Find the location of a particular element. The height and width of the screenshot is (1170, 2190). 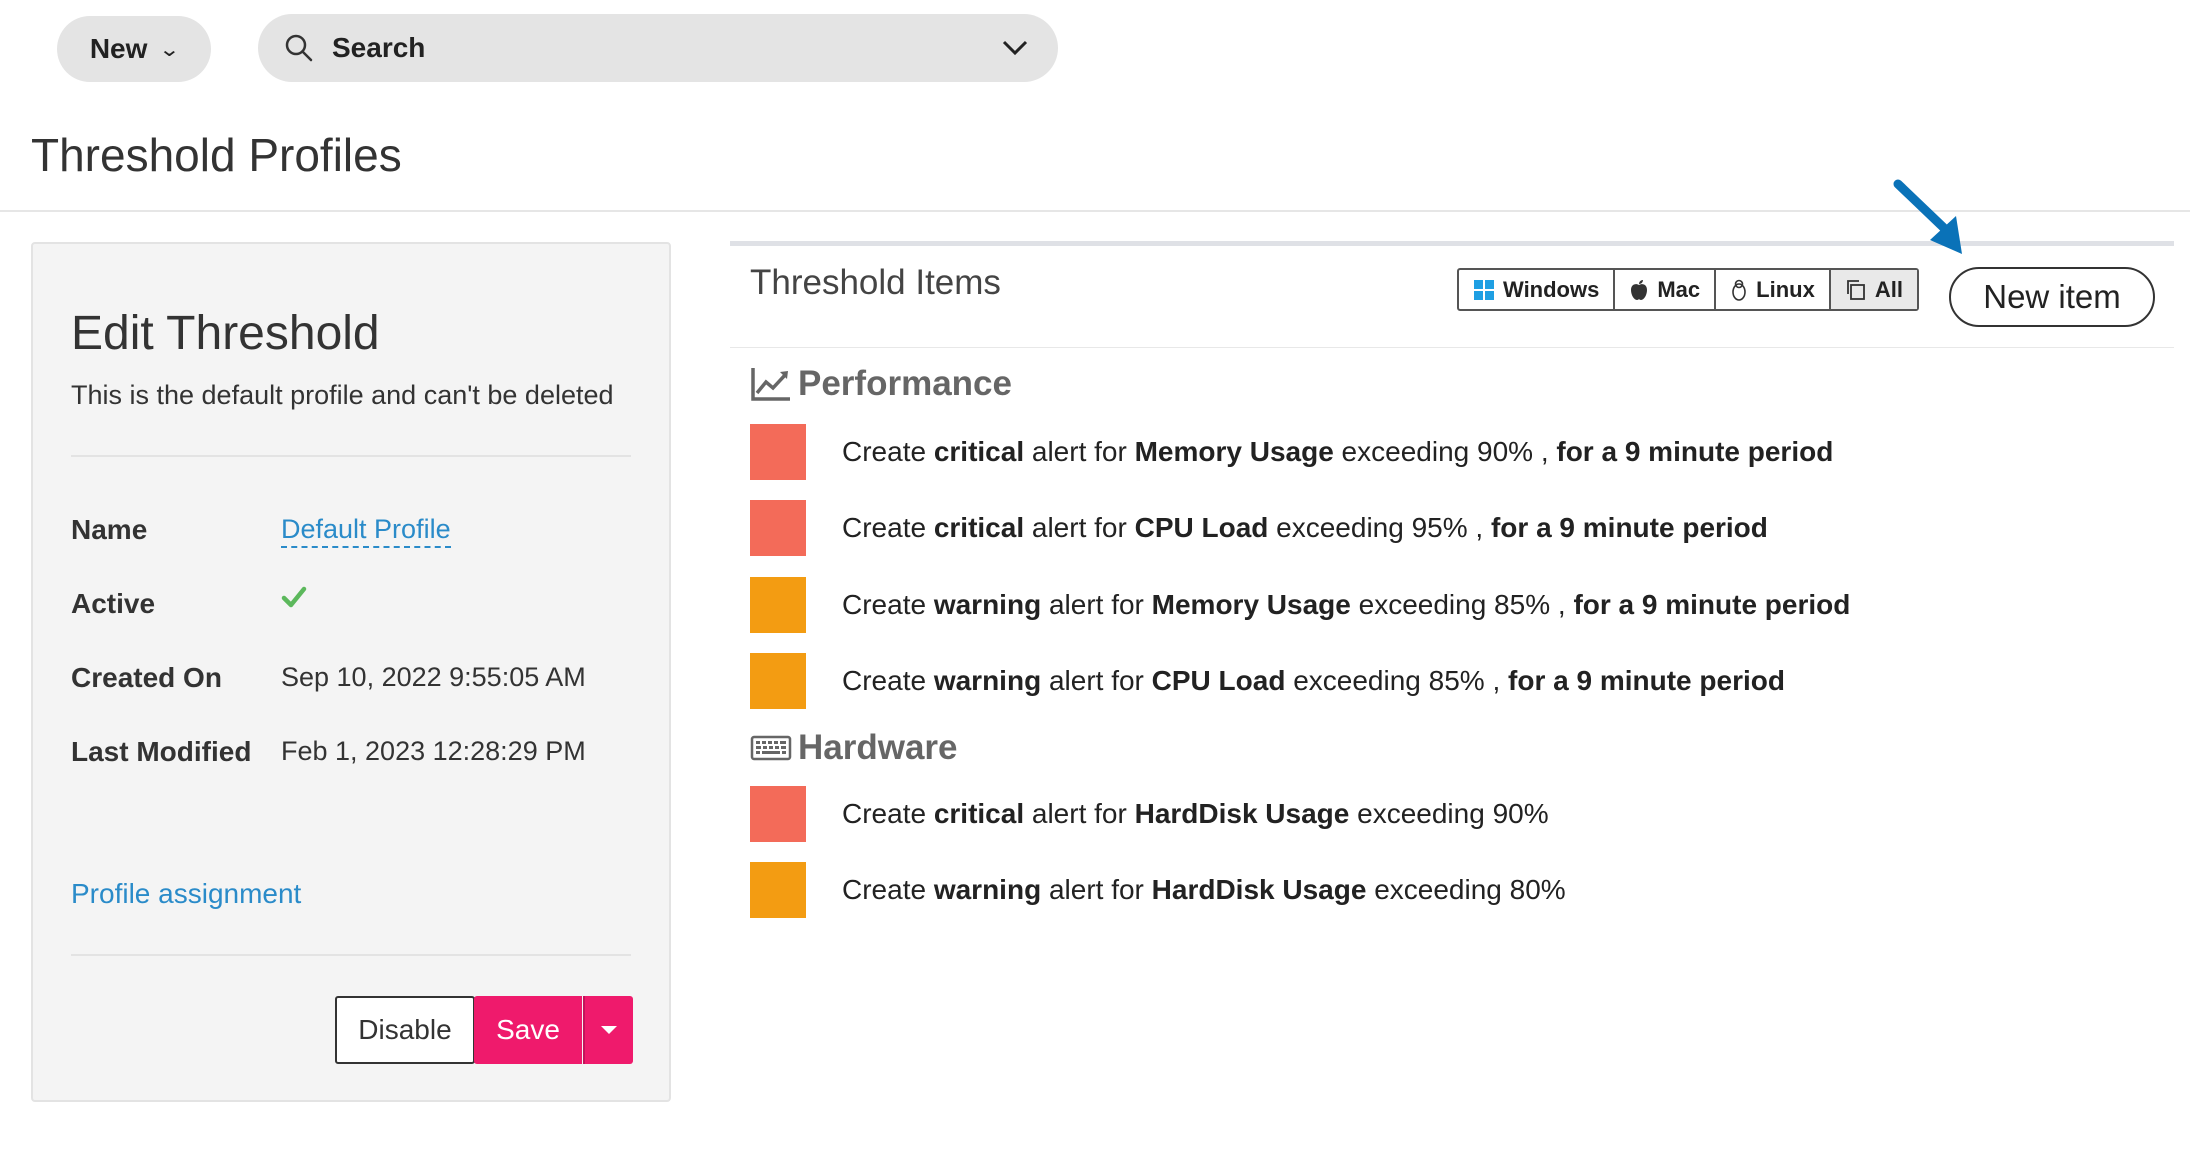

os-filter-group: Windows Mac Linux All is located at coordinates (1688, 289).